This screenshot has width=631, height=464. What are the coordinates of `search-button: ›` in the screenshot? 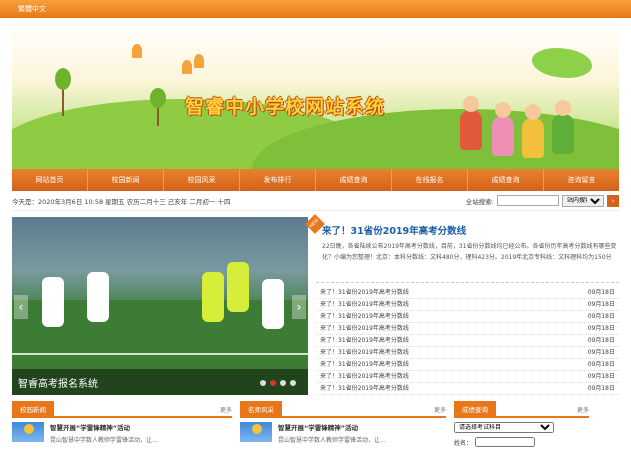 It's located at (613, 200).